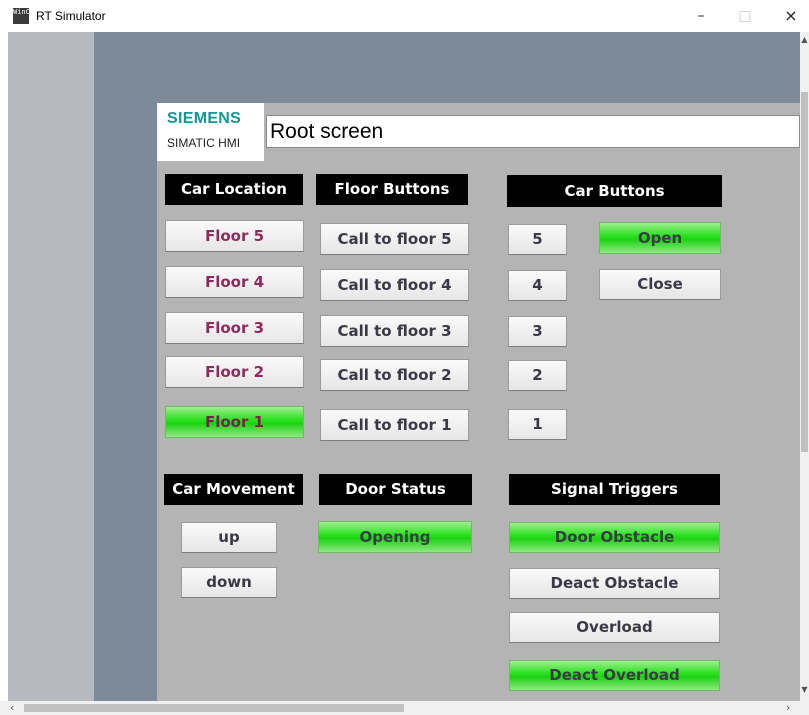 The image size is (809, 715). I want to click on vertical-scroll-thumb, so click(804, 272).